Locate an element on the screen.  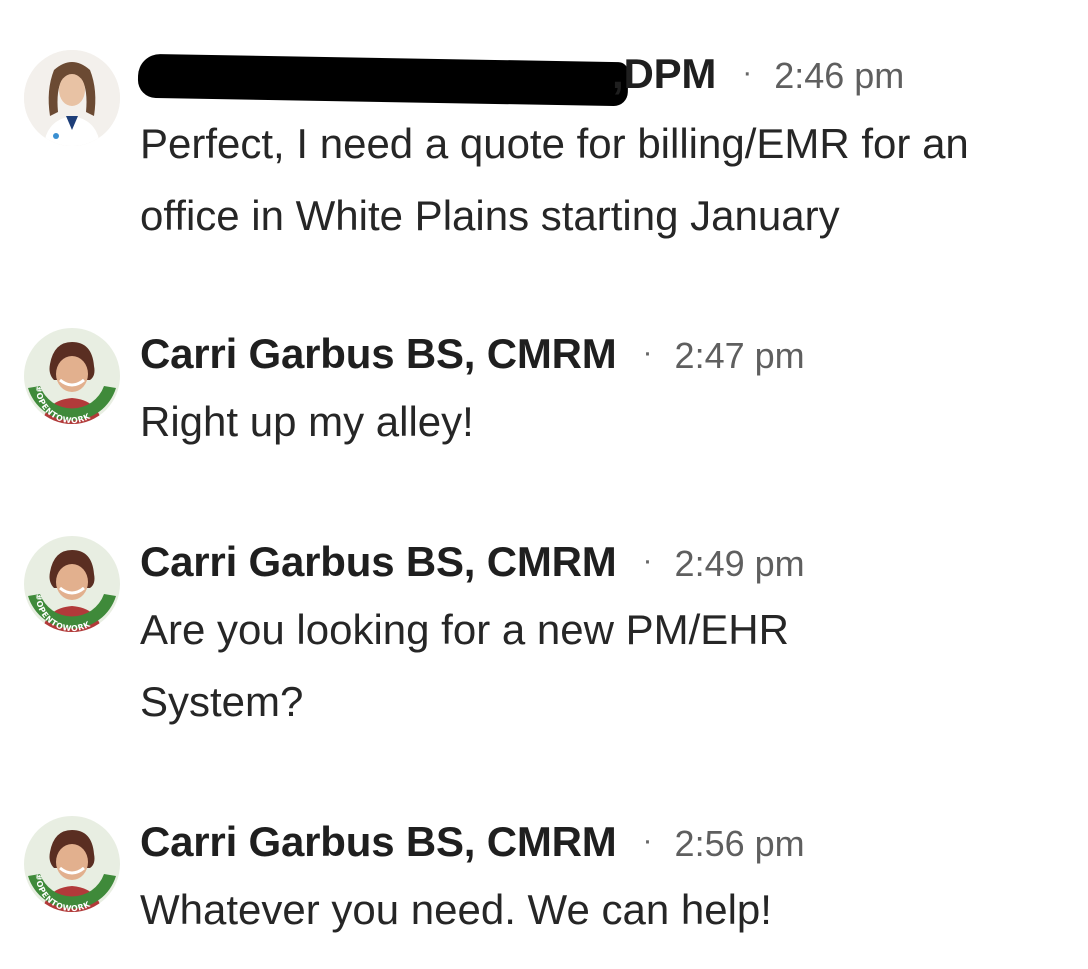
sender-name: ,DPM is located at coordinates (664, 74).